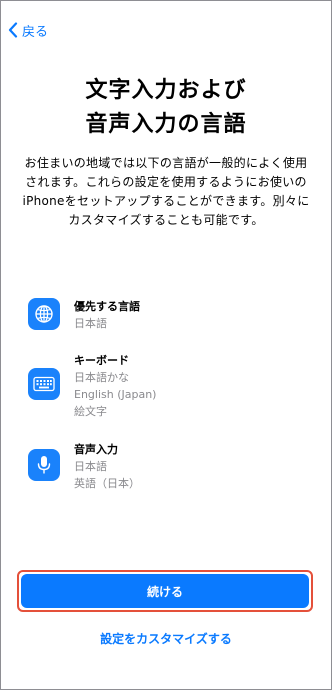  I want to click on language-setting-title: 優先する言語, so click(107, 306).